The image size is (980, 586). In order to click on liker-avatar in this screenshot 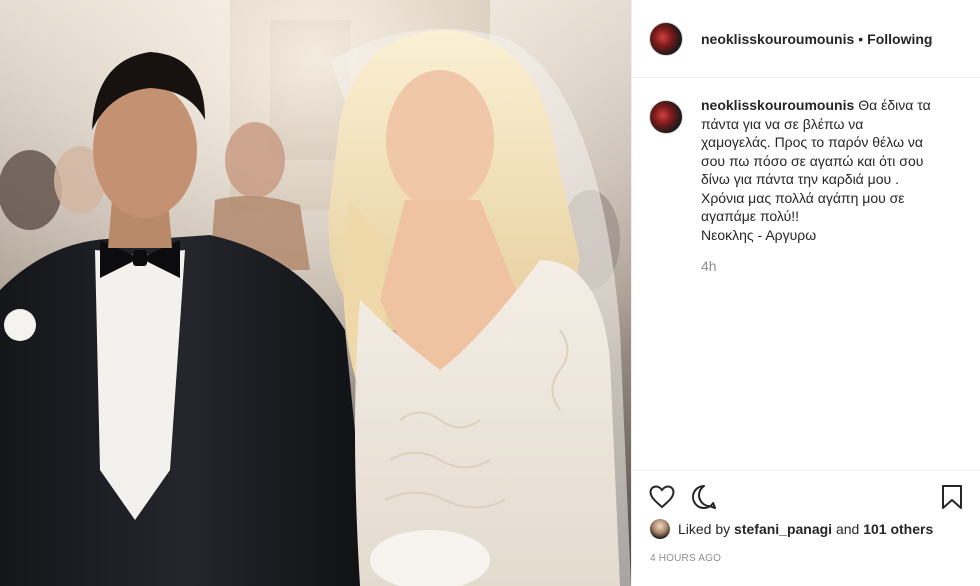, I will do `click(660, 529)`.